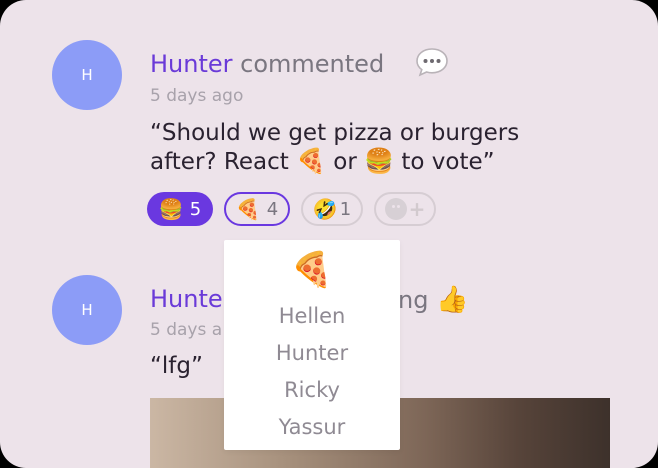 The image size is (658, 468). What do you see at coordinates (312, 316) in the screenshot?
I see `reactor-name: Hellen` at bounding box center [312, 316].